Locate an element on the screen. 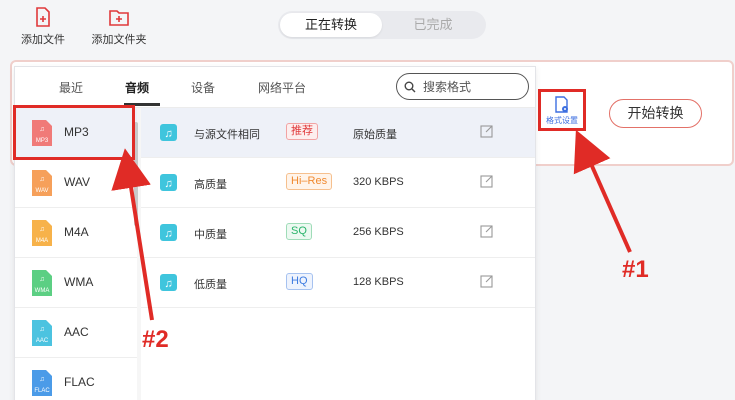 Image resolution: width=735 pixels, height=400 pixels. tab-converting: 正在转换 is located at coordinates (331, 25).